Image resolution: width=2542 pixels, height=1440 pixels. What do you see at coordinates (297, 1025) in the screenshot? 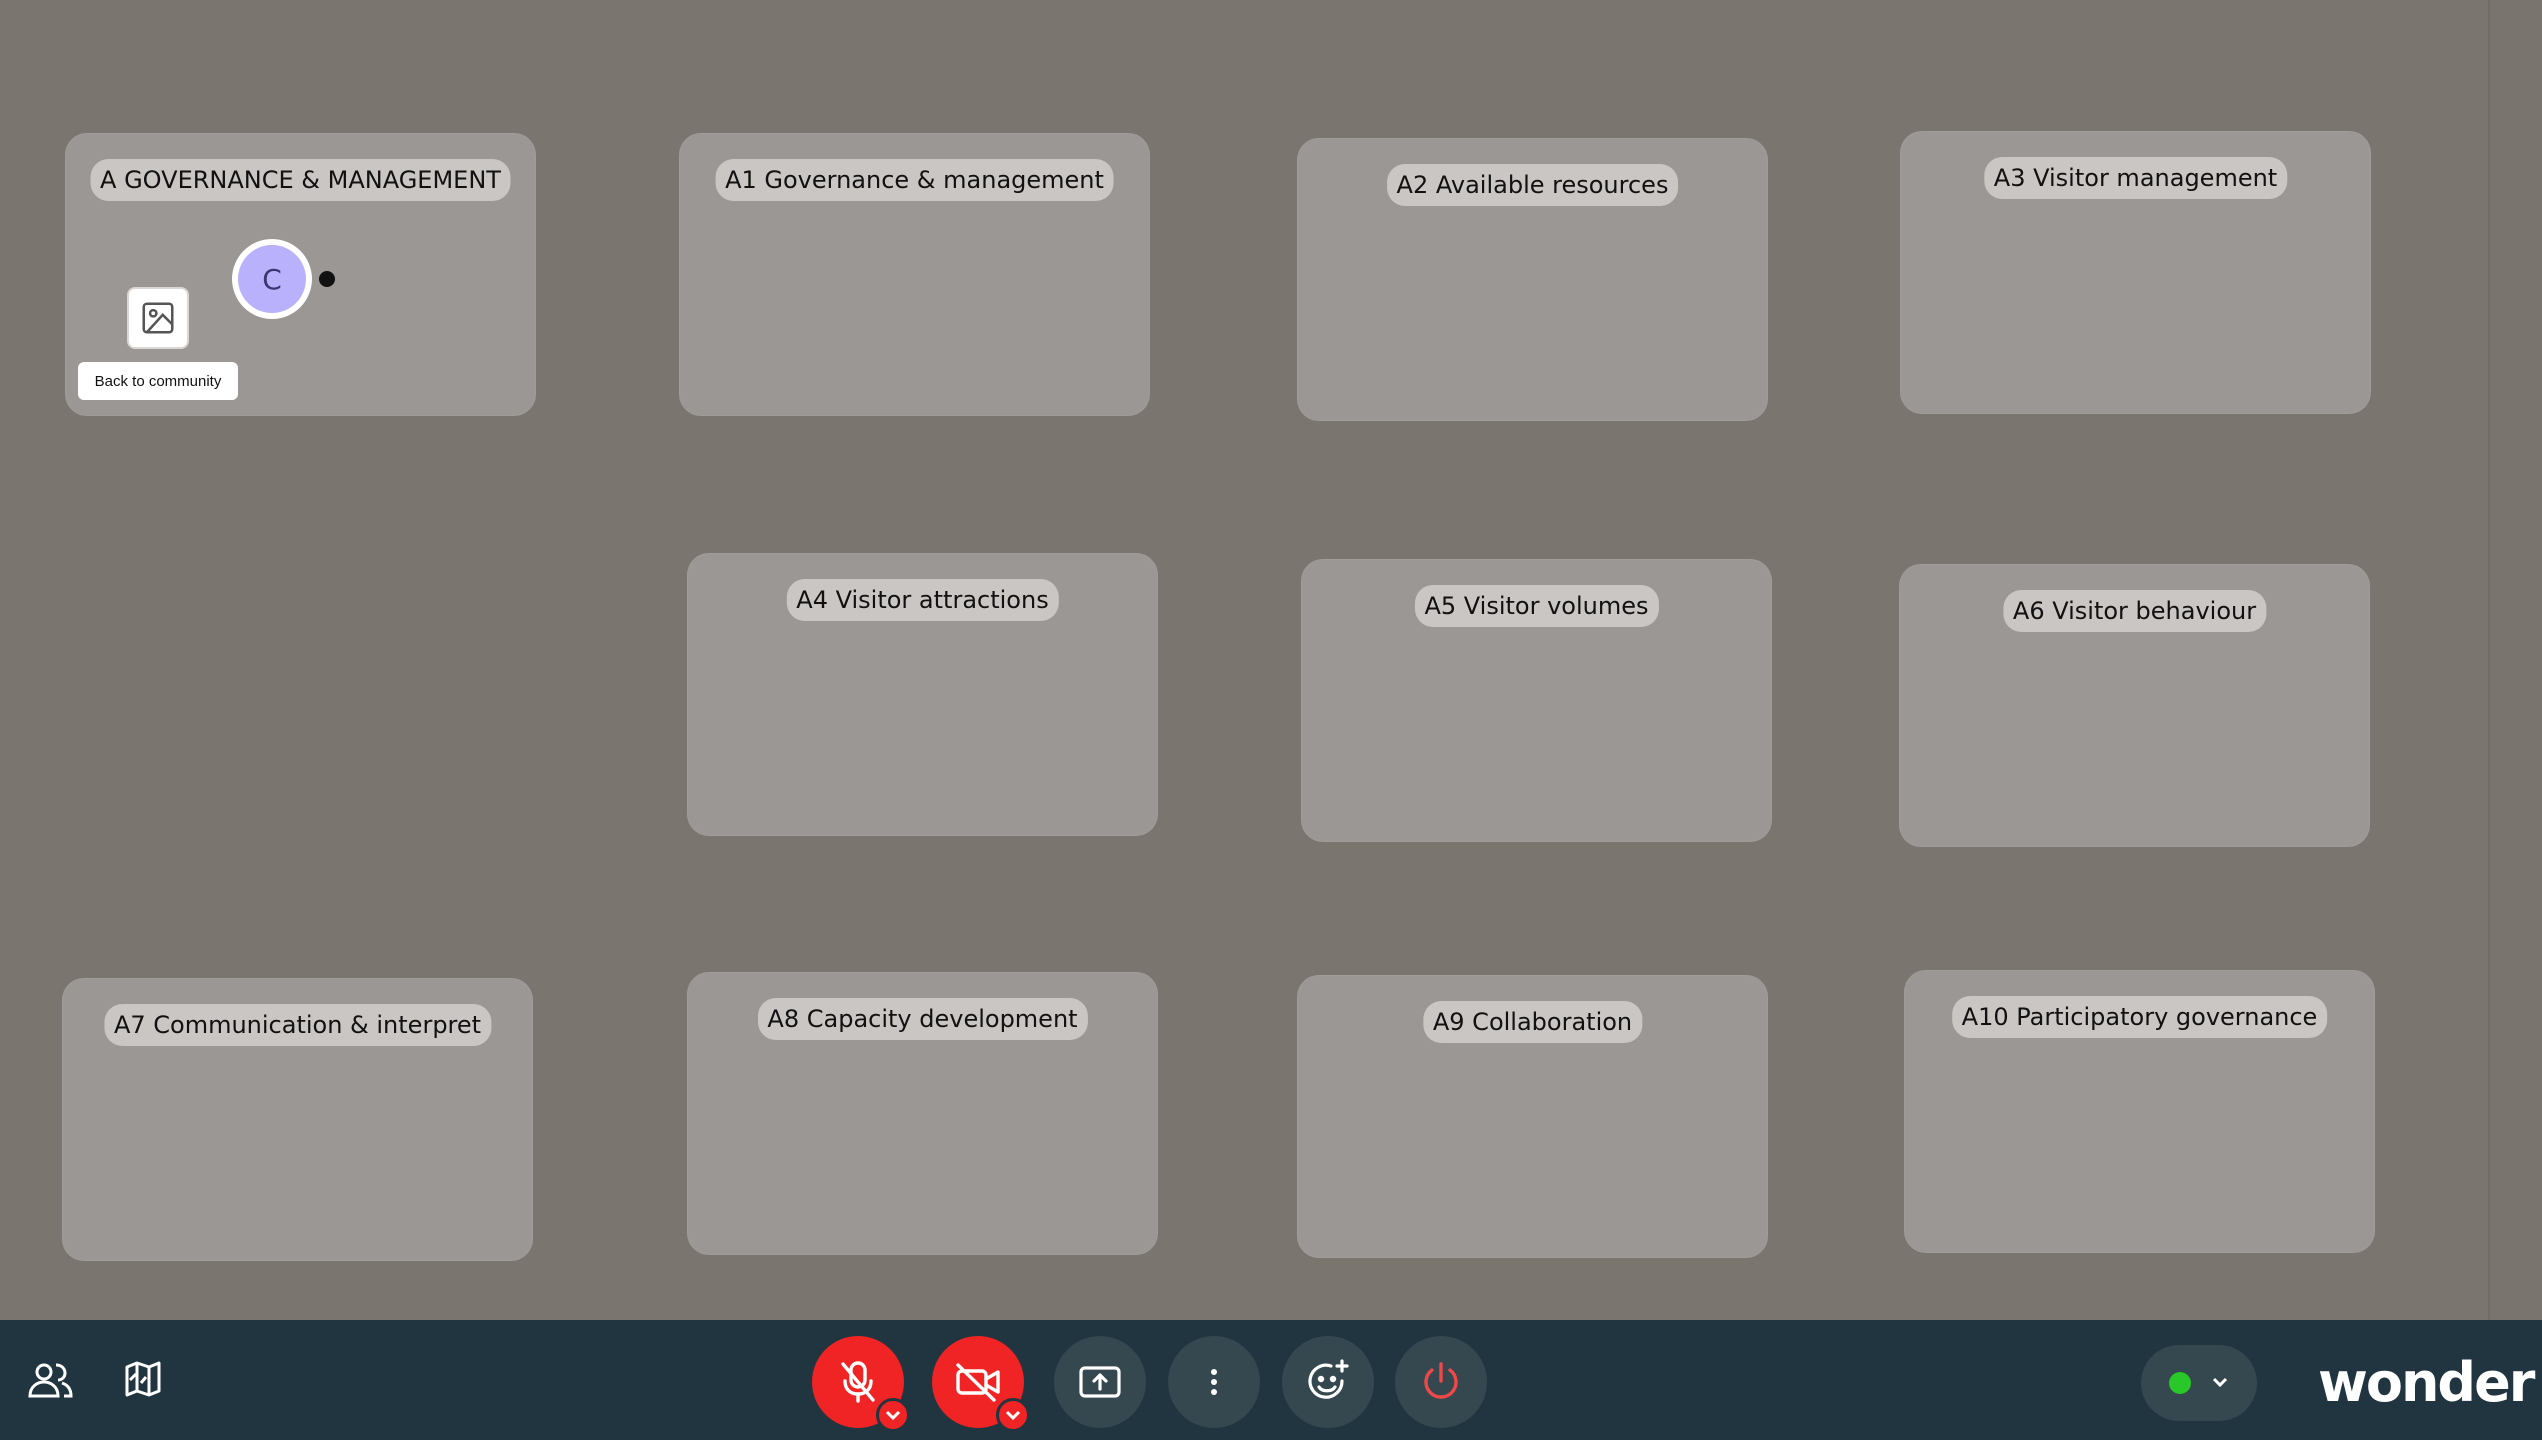
I see `room-label: A7 Communication & interpret` at bounding box center [297, 1025].